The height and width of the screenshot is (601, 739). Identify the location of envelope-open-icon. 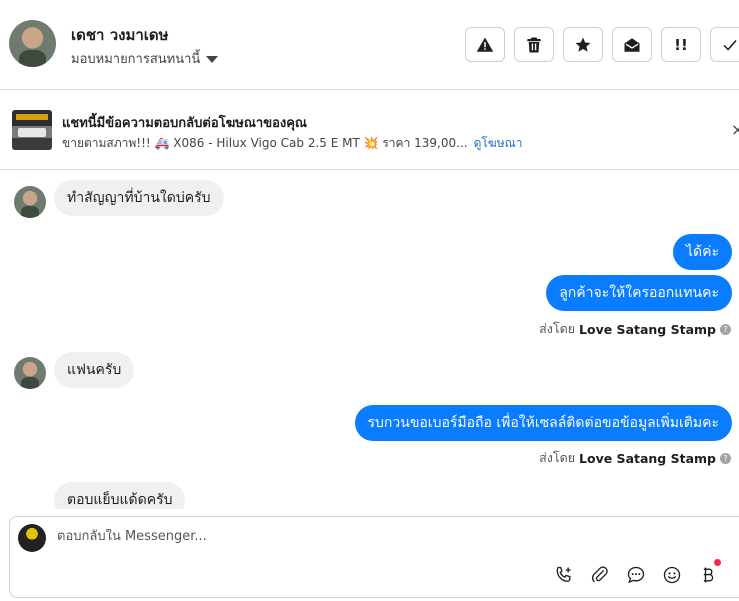
(632, 44).